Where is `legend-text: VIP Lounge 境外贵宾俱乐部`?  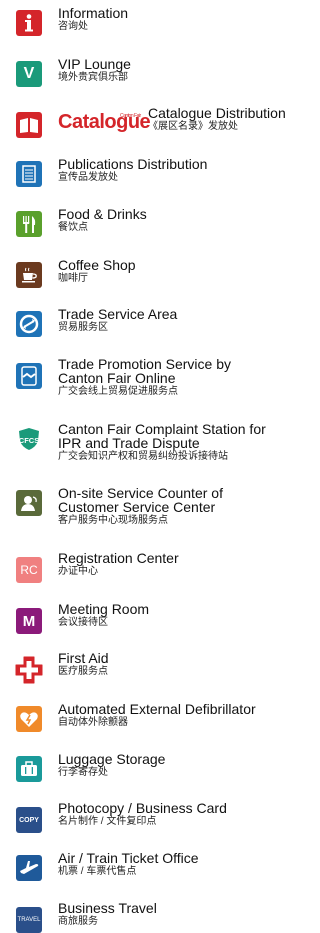
legend-text: VIP Lounge 境外贵宾俱乐部 is located at coordinates (185, 70).